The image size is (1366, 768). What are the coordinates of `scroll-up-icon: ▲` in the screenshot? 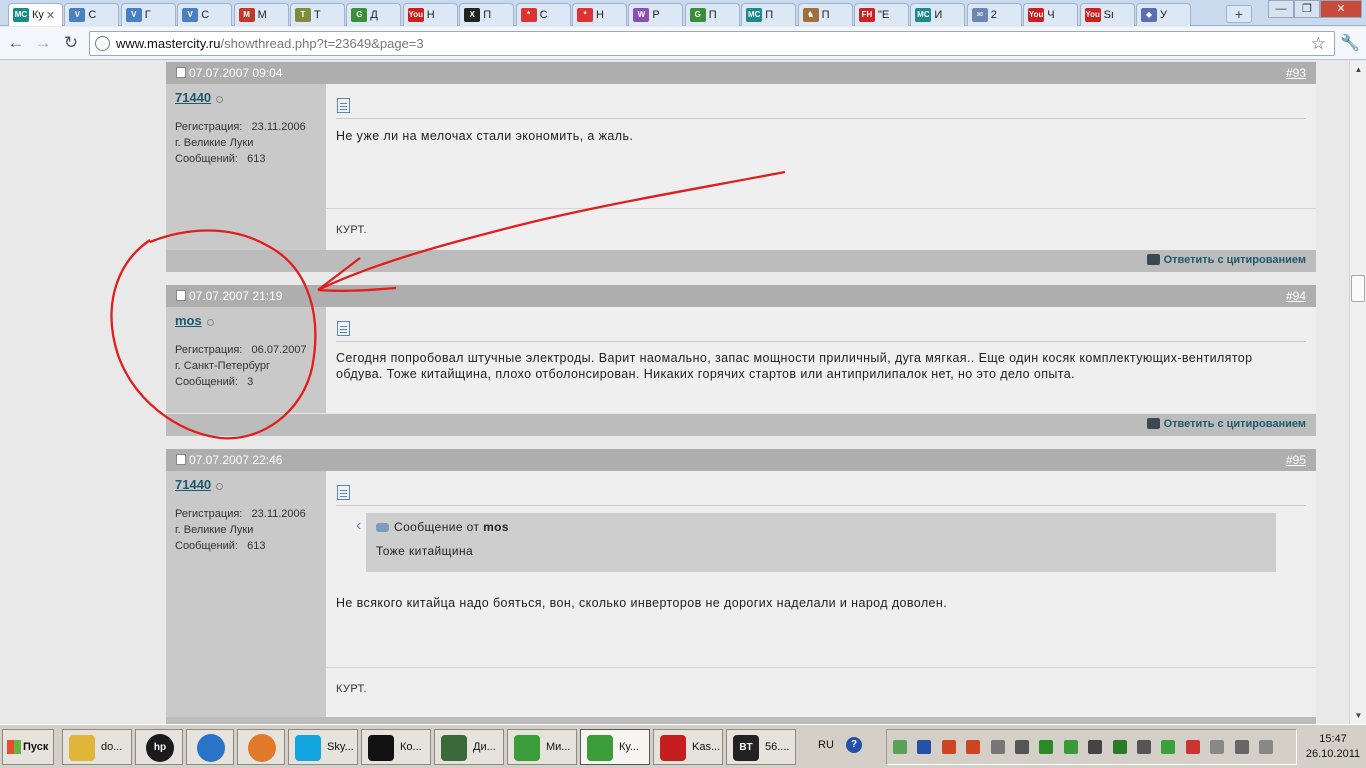 It's located at (1358, 69).